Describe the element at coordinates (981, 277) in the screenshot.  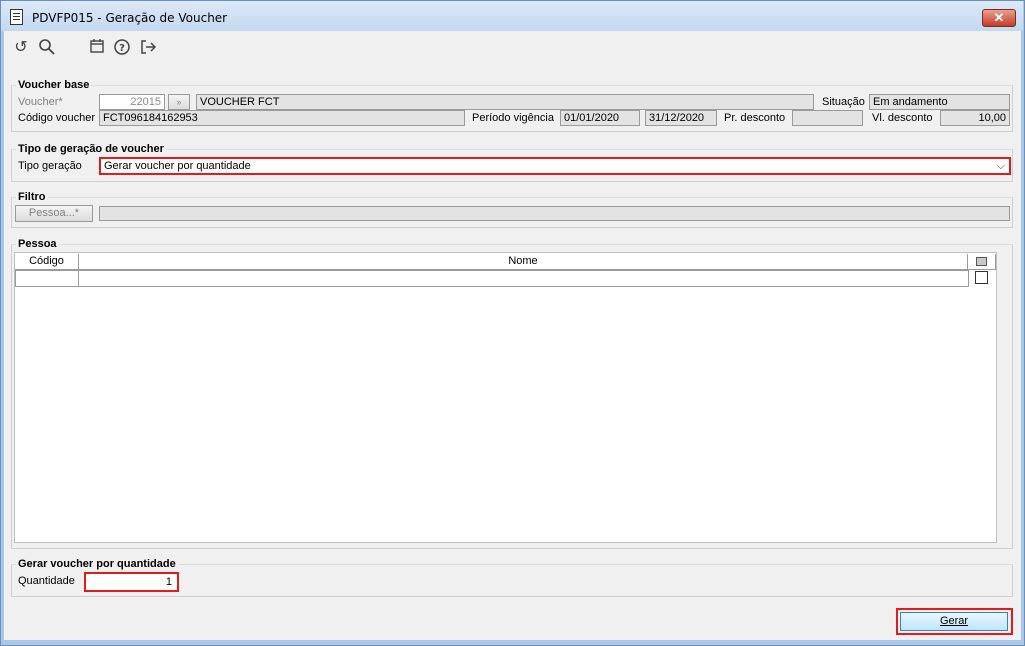
I see `row-checkbox` at that location.